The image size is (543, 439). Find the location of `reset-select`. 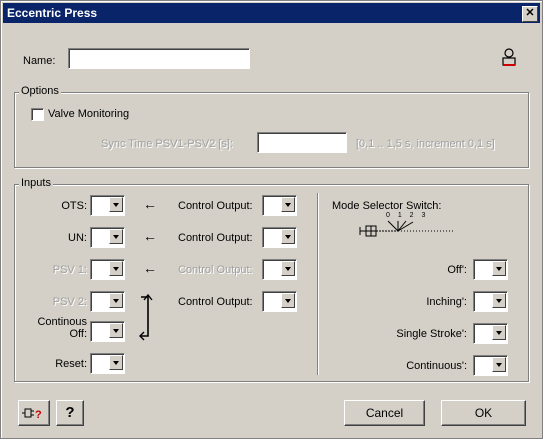

reset-select is located at coordinates (107, 363).